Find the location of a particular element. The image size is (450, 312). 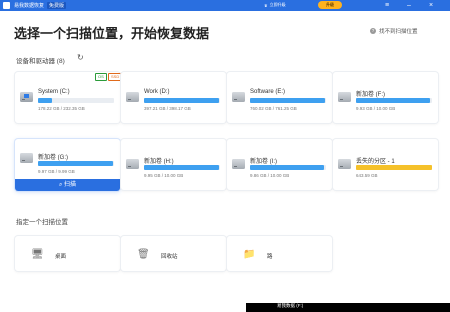

drive-name: 新加卷 (G:) is located at coordinates (53, 158).